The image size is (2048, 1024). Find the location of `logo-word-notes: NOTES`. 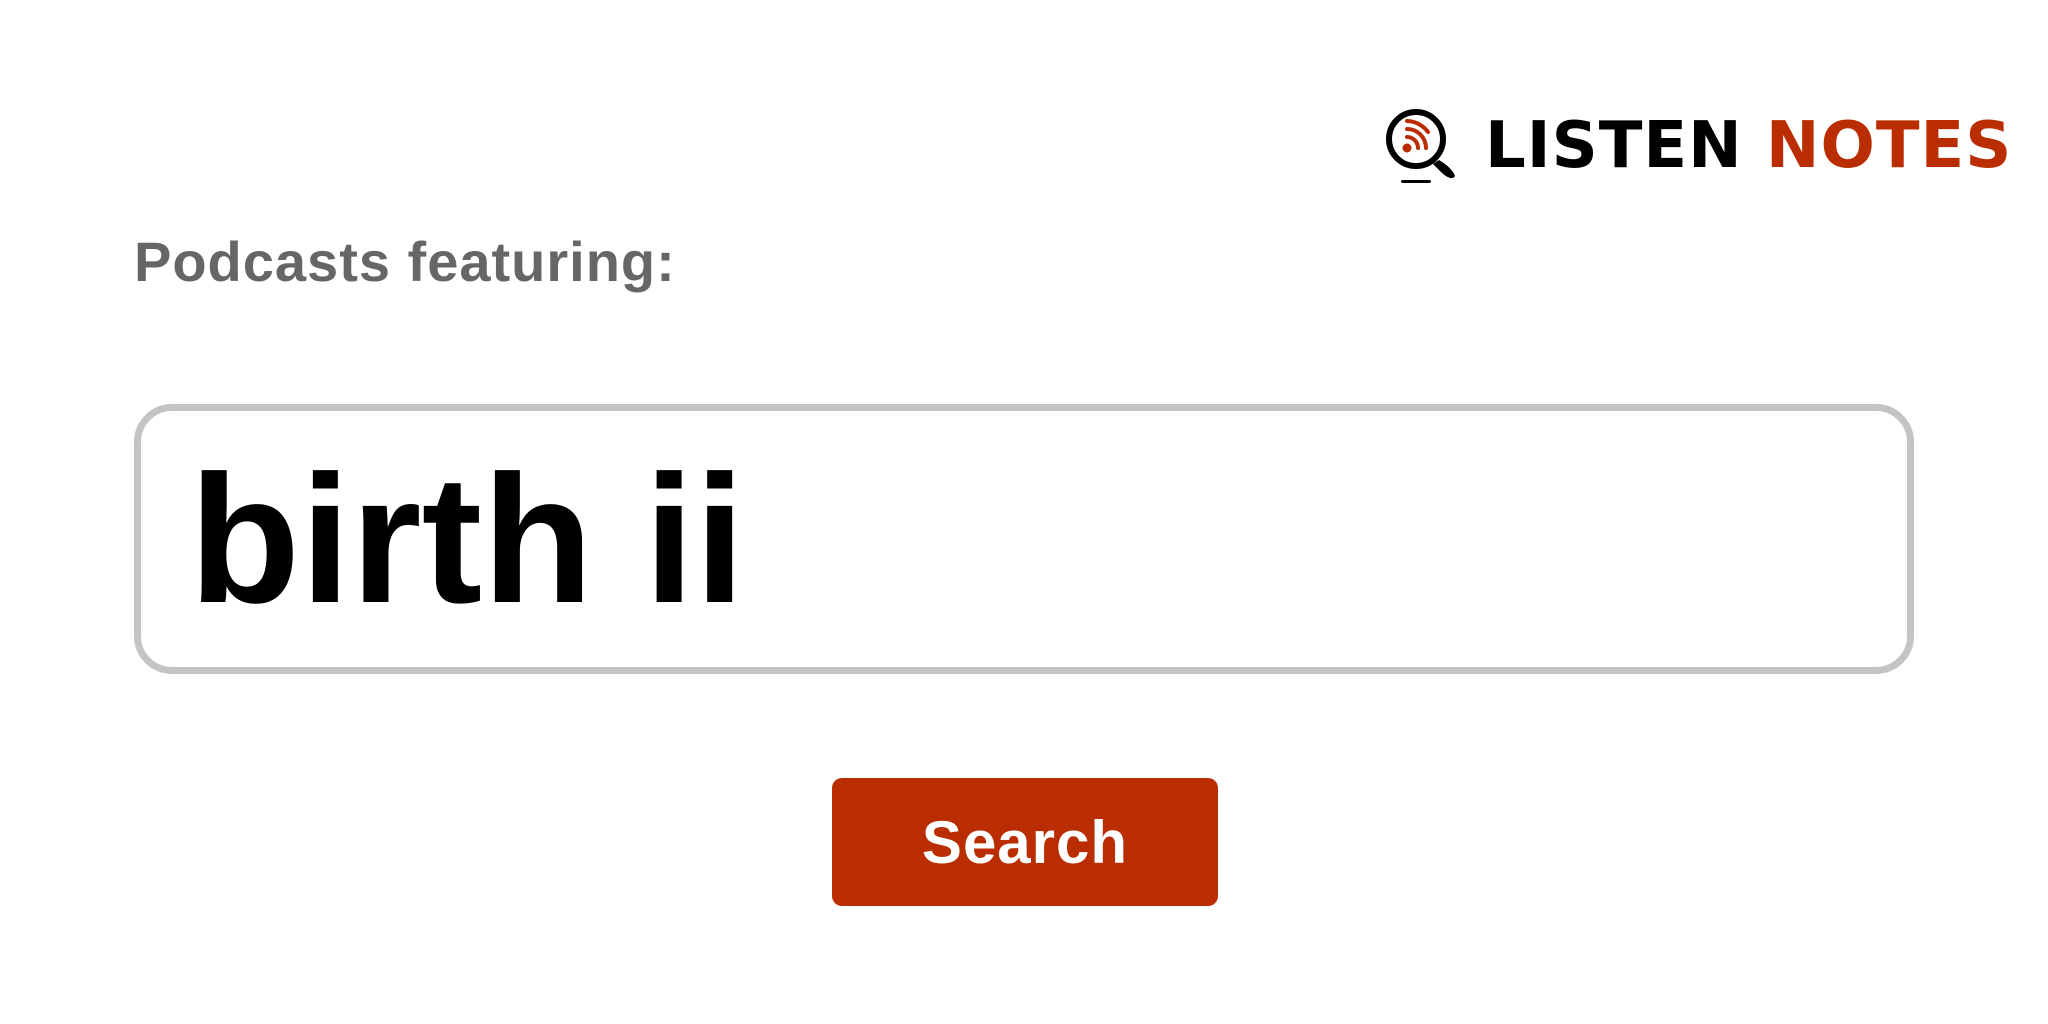

logo-word-notes: NOTES is located at coordinates (1889, 146).